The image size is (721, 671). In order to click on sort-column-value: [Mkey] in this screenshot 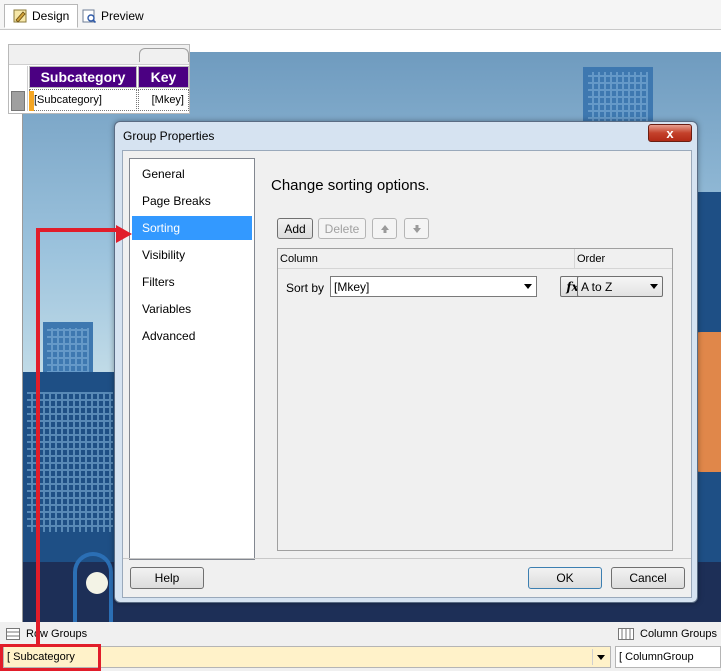, I will do `click(352, 286)`.